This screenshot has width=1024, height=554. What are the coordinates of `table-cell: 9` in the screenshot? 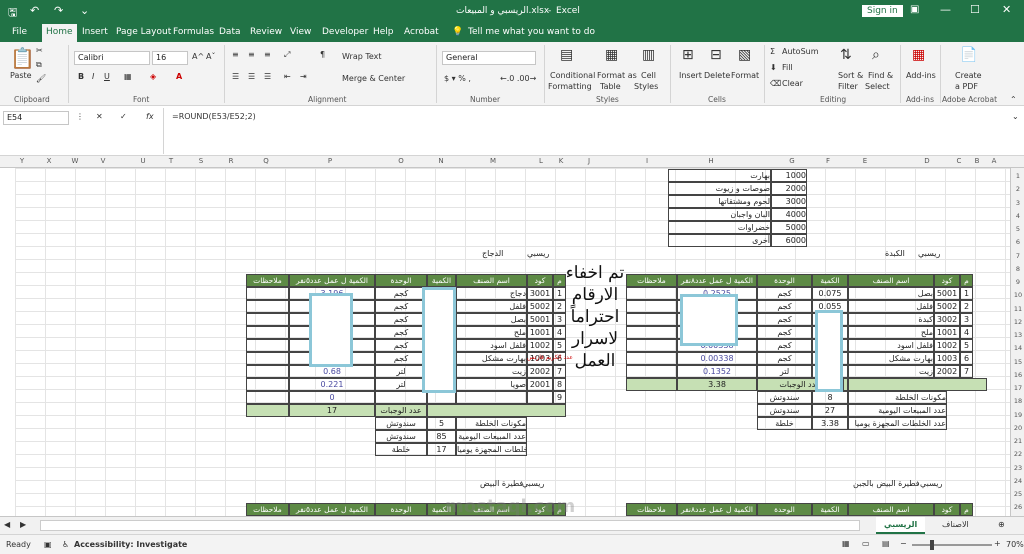 It's located at (559, 397).